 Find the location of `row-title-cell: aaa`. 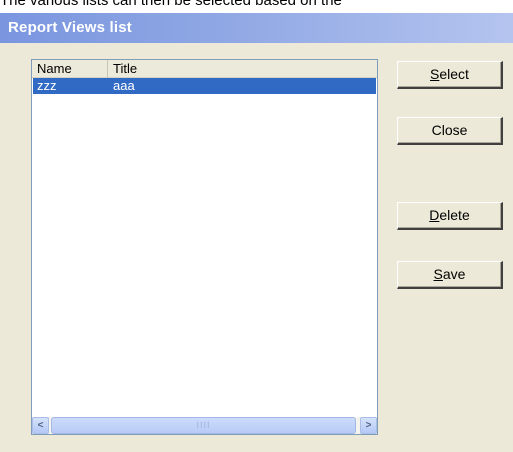

row-title-cell: aaa is located at coordinates (124, 85).